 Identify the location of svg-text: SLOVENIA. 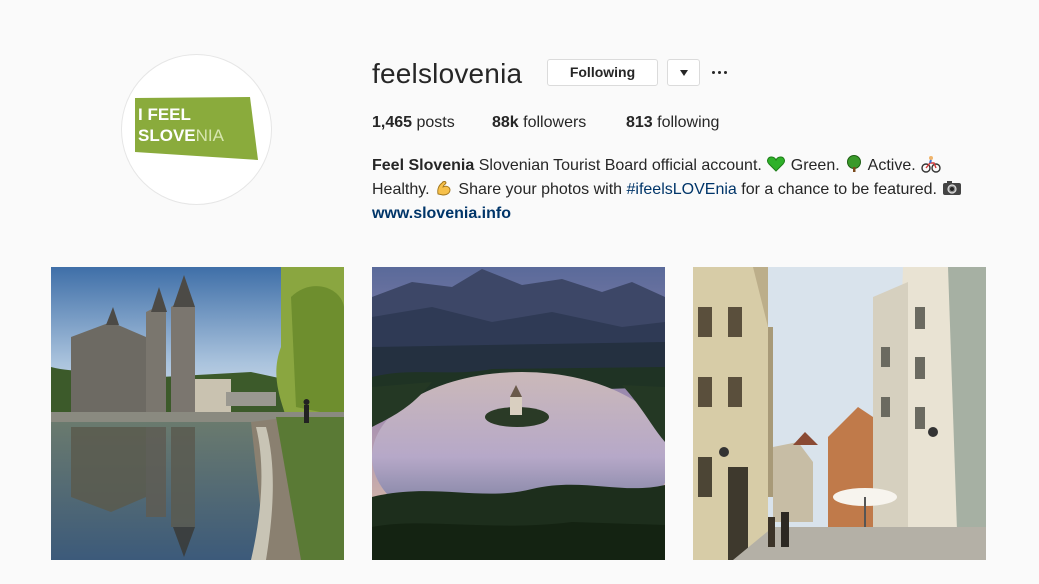
(181, 135).